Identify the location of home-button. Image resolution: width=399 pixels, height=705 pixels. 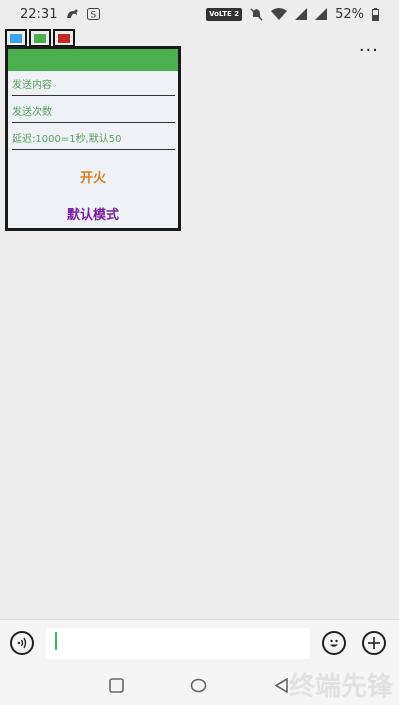
(198, 687).